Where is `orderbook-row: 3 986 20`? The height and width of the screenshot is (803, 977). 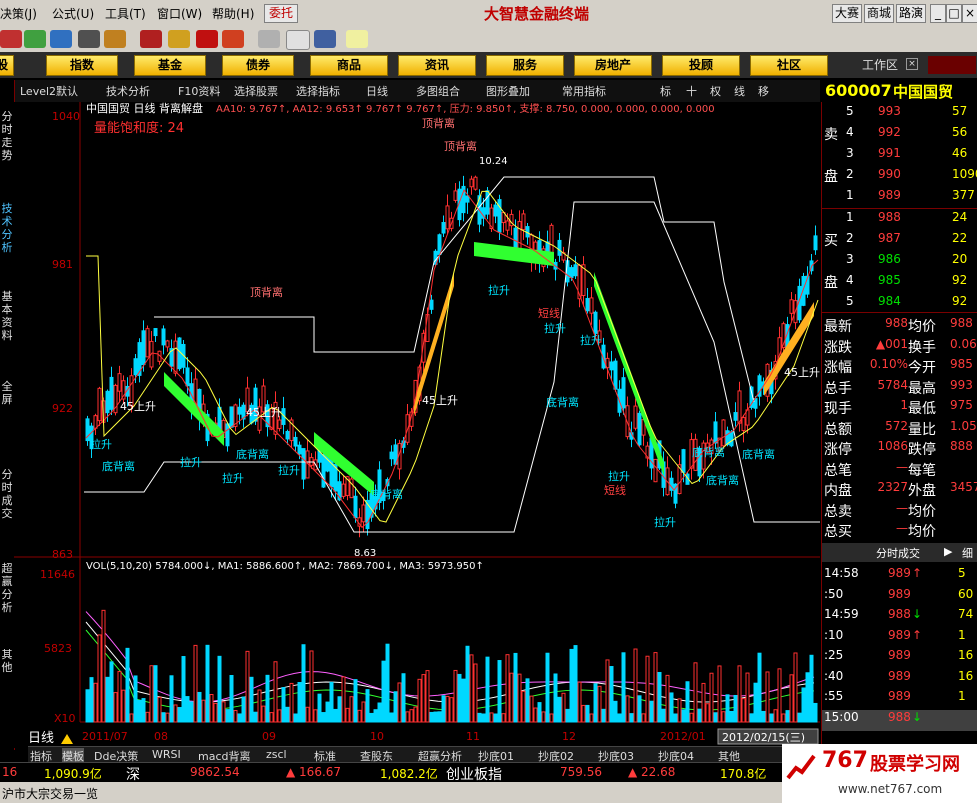
orderbook-row: 3 986 20 is located at coordinates (899, 262).